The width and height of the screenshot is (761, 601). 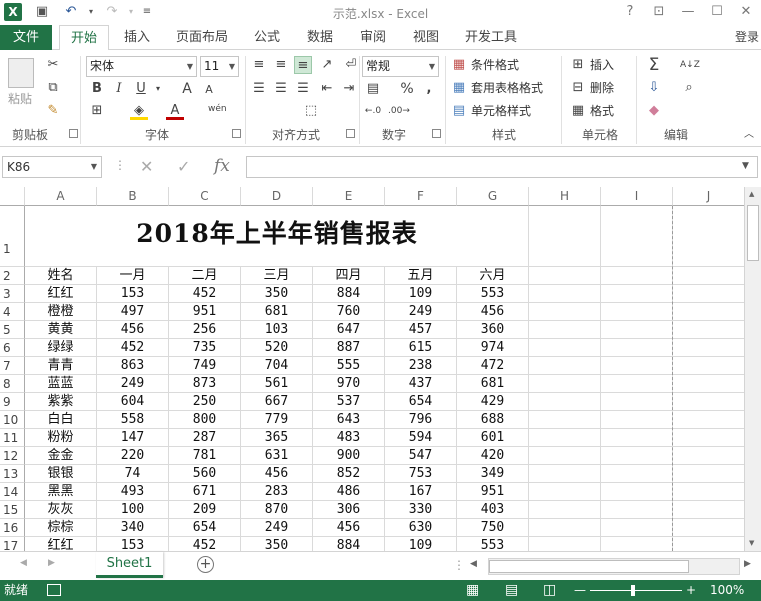 What do you see at coordinates (71, 12) in the screenshot?
I see `undo-icon: ↶` at bounding box center [71, 12].